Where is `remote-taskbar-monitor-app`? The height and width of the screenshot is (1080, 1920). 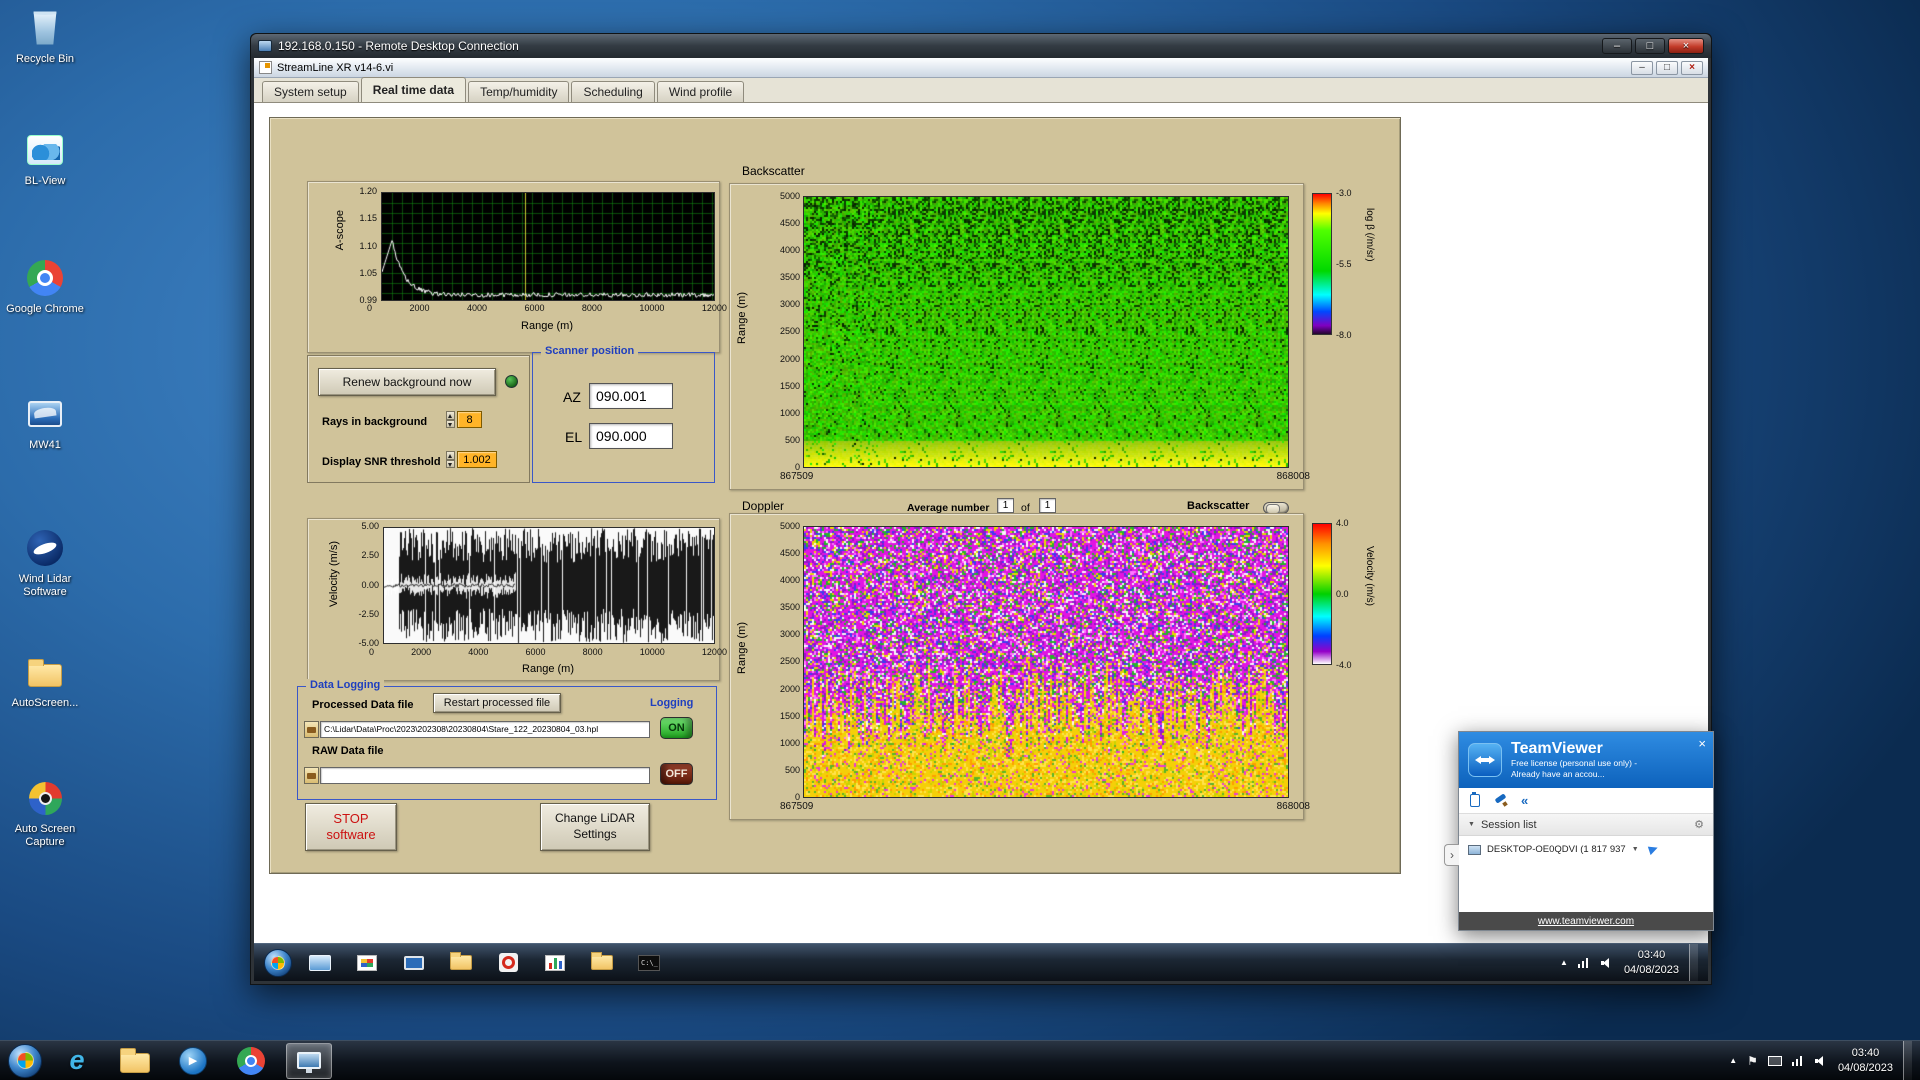 remote-taskbar-monitor-app is located at coordinates (414, 963).